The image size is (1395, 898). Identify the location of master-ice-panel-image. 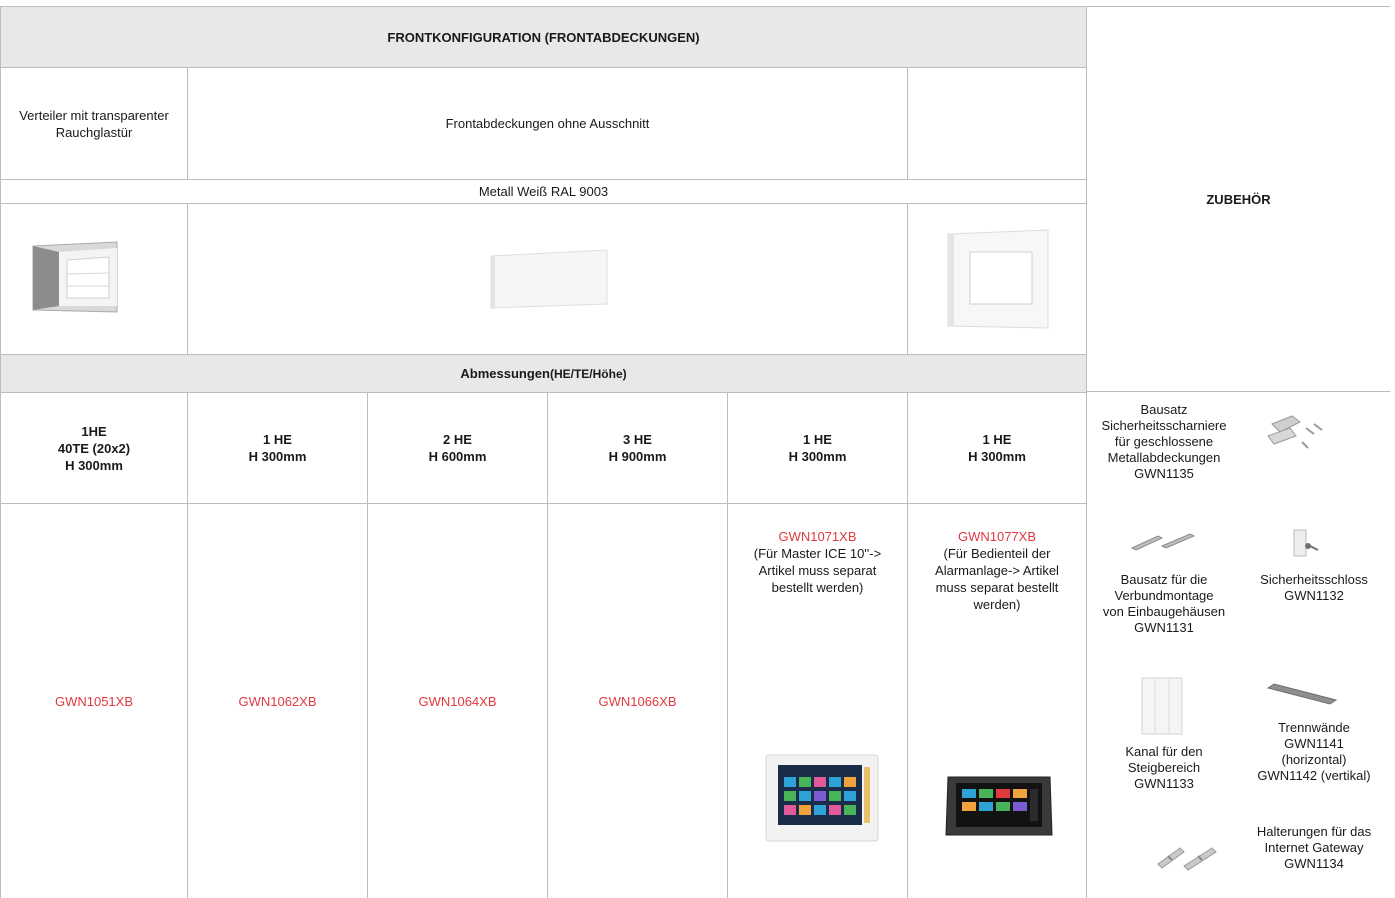
(822, 798).